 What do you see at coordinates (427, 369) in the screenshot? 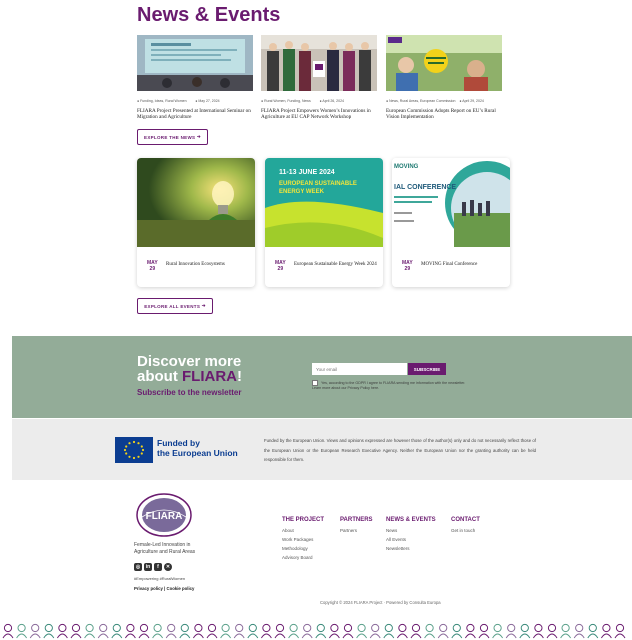
I see `subscribe-button: SUBSCRIBE` at bounding box center [427, 369].